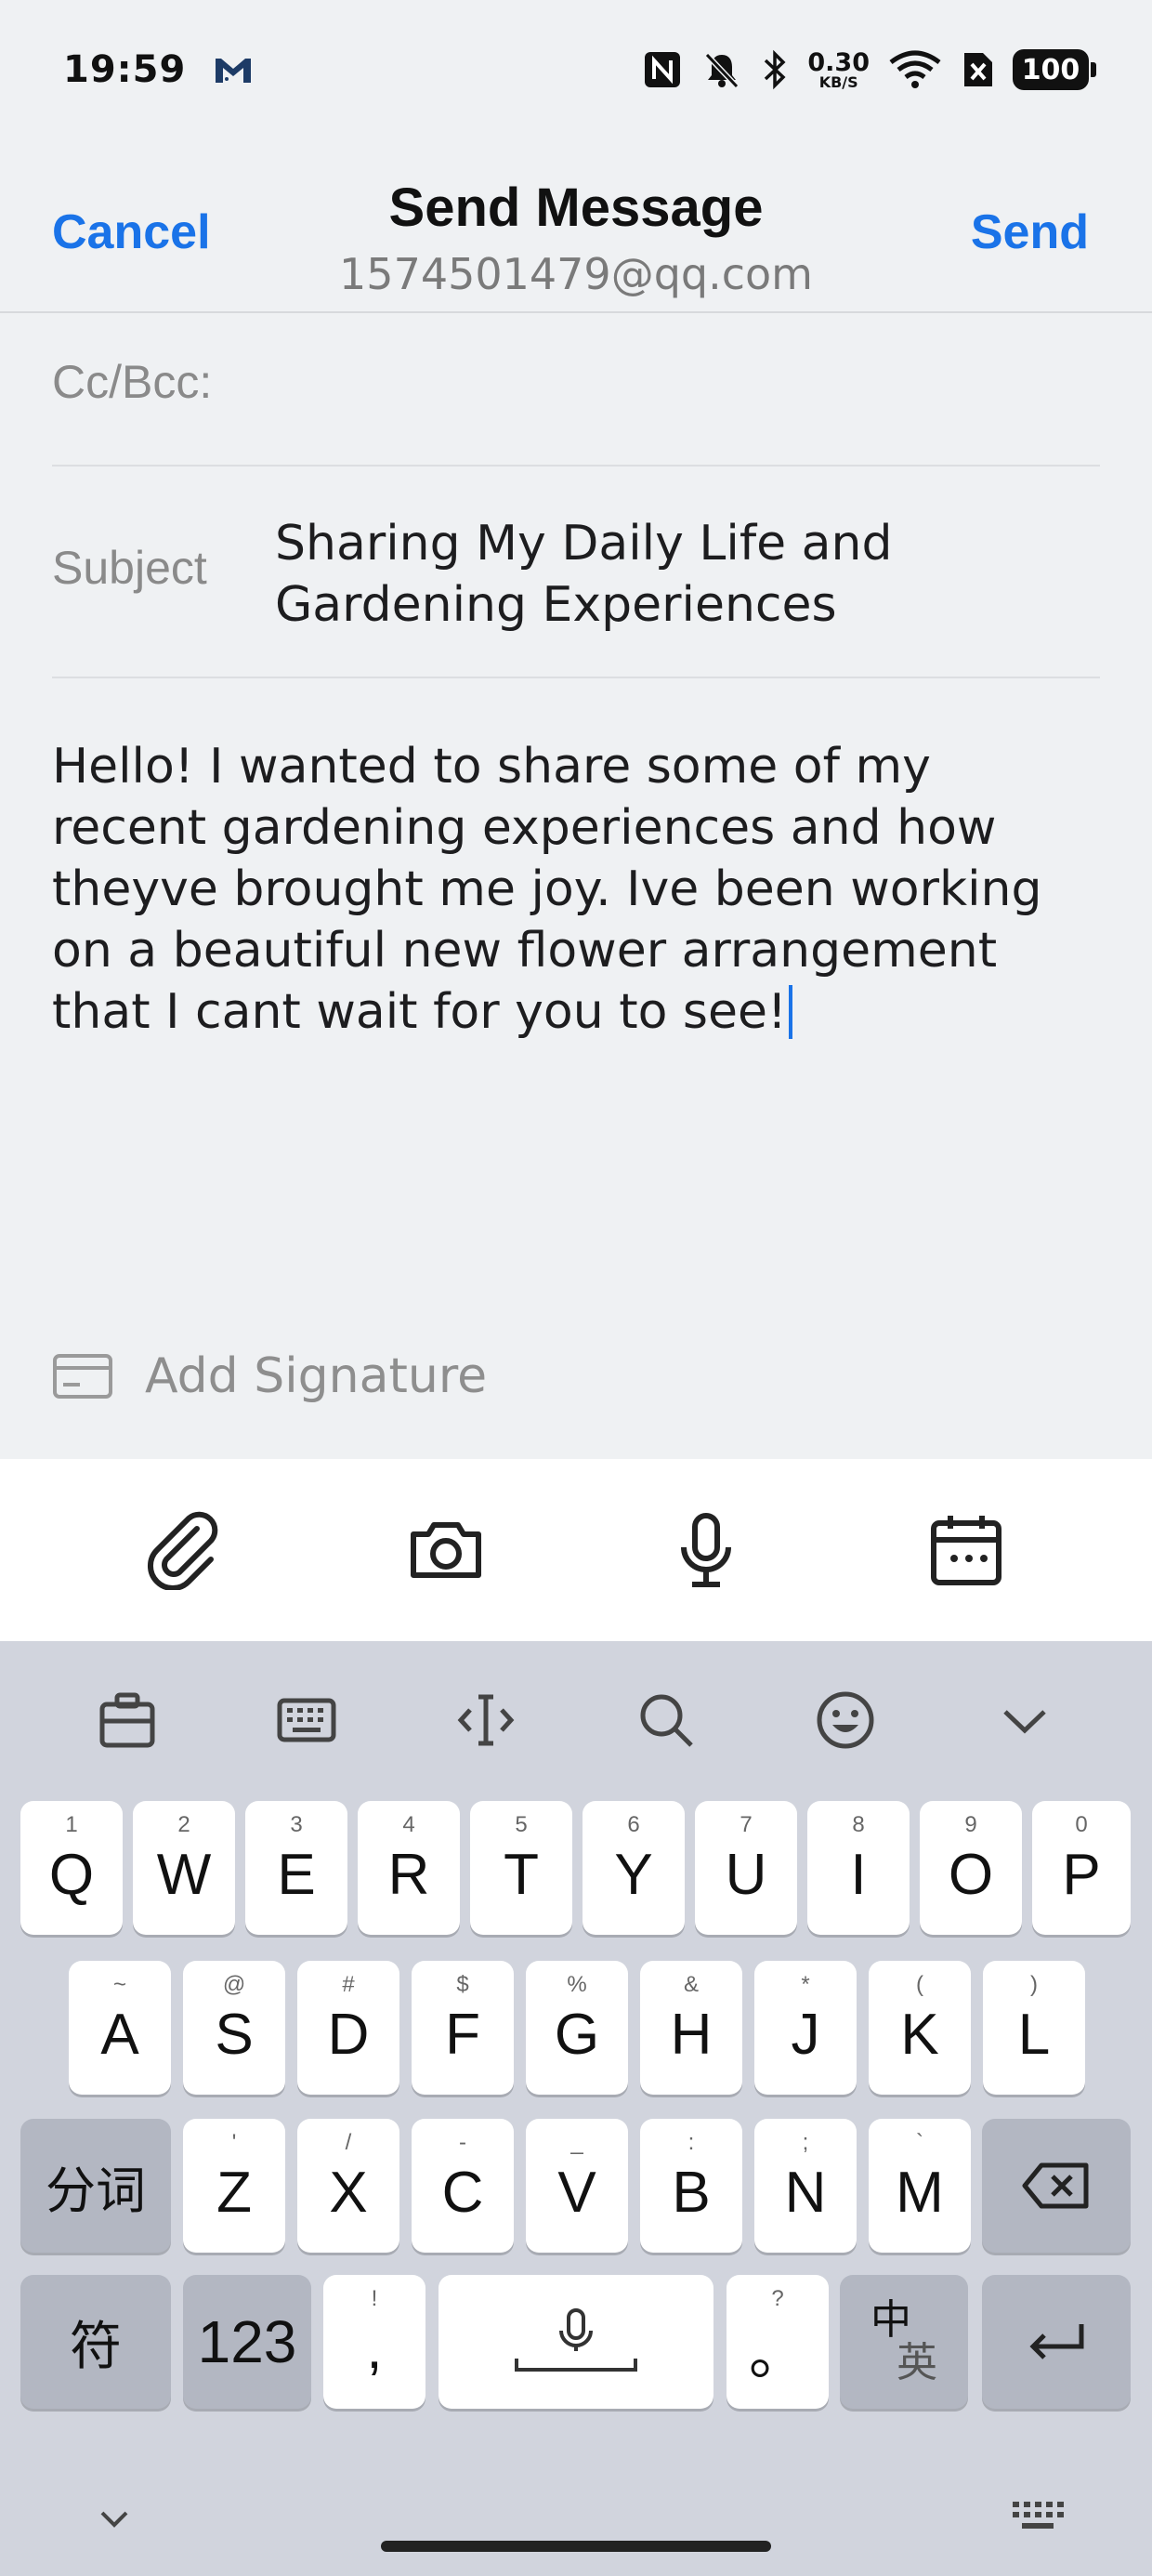  Describe the element at coordinates (234, 71) in the screenshot. I see `gmail-icon` at that location.